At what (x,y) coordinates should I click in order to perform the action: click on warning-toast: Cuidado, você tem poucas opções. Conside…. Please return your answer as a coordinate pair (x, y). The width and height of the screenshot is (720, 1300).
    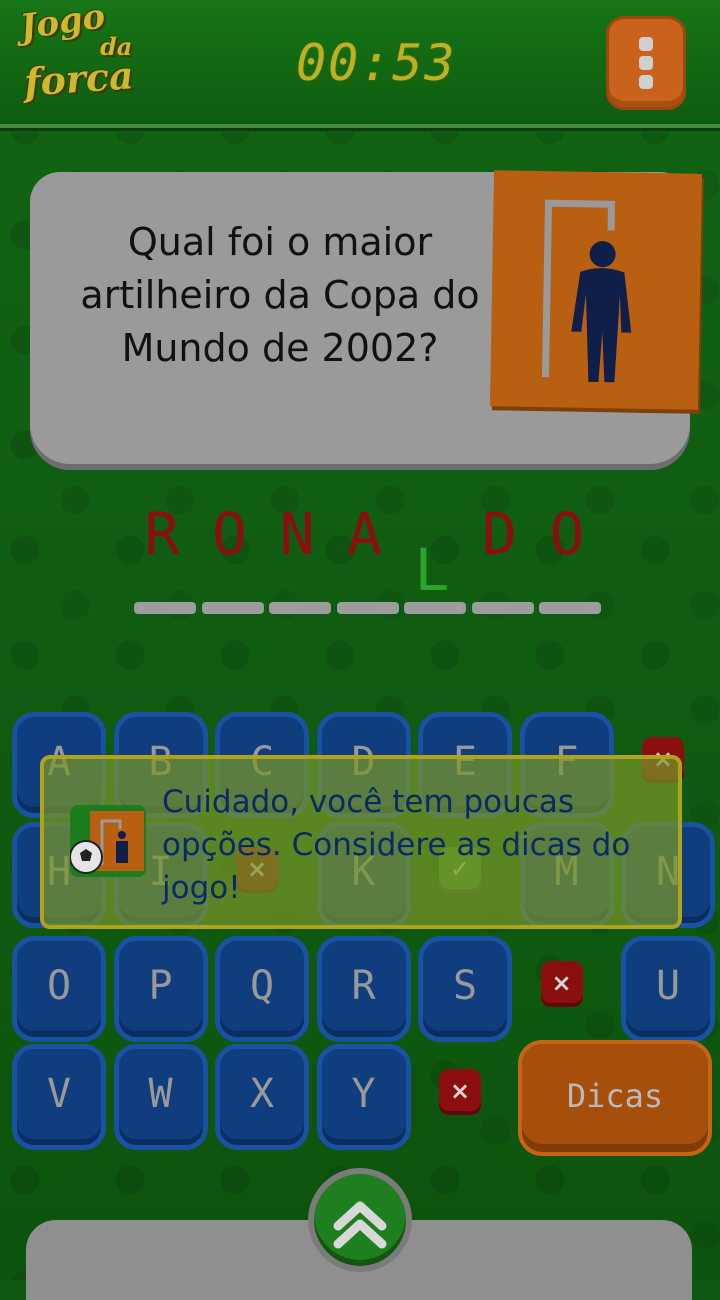
    Looking at the image, I should click on (361, 842).